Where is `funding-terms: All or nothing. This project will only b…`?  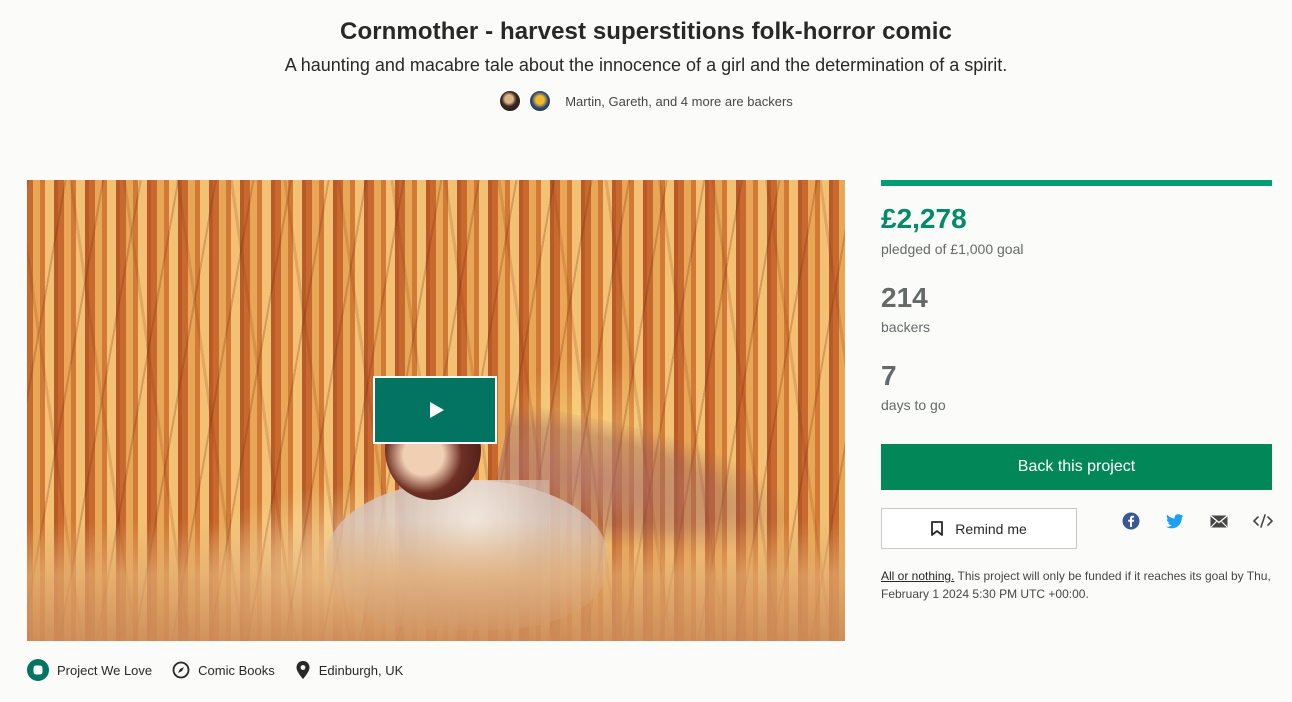
funding-terms: All or nothing. This project will only b… is located at coordinates (1078, 585).